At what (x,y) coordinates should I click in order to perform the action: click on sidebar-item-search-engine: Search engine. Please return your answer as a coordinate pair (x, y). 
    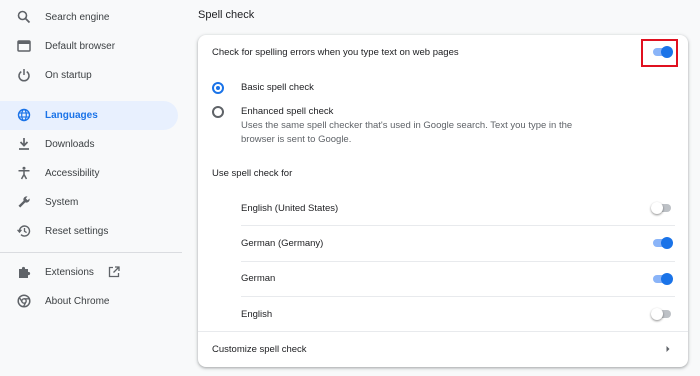
    Looking at the image, I should click on (89, 17).